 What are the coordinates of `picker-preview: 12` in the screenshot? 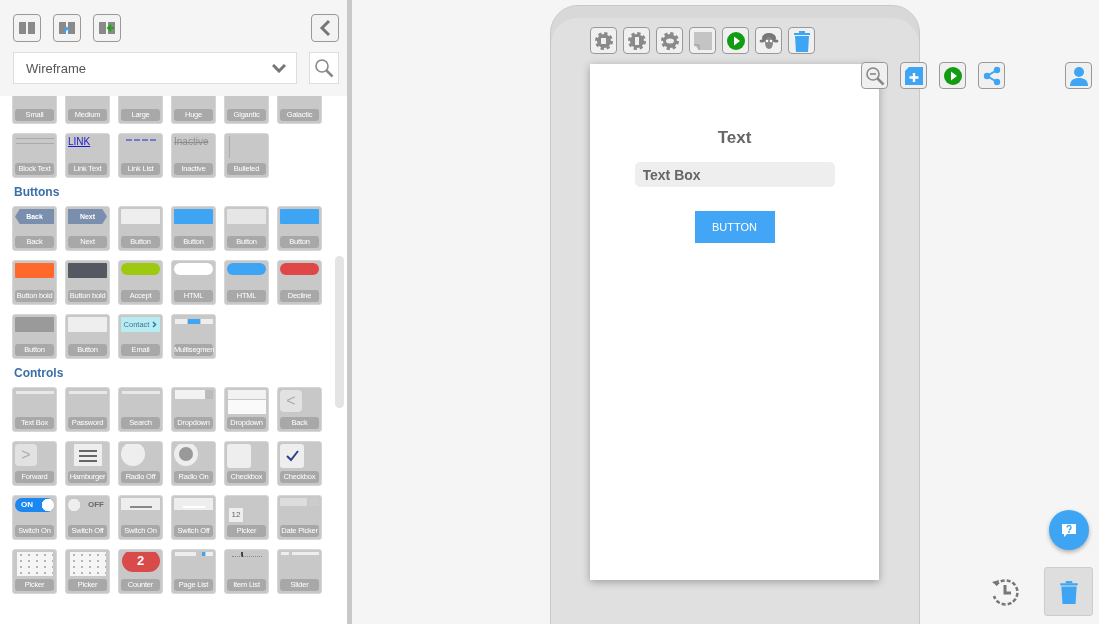 It's located at (236, 515).